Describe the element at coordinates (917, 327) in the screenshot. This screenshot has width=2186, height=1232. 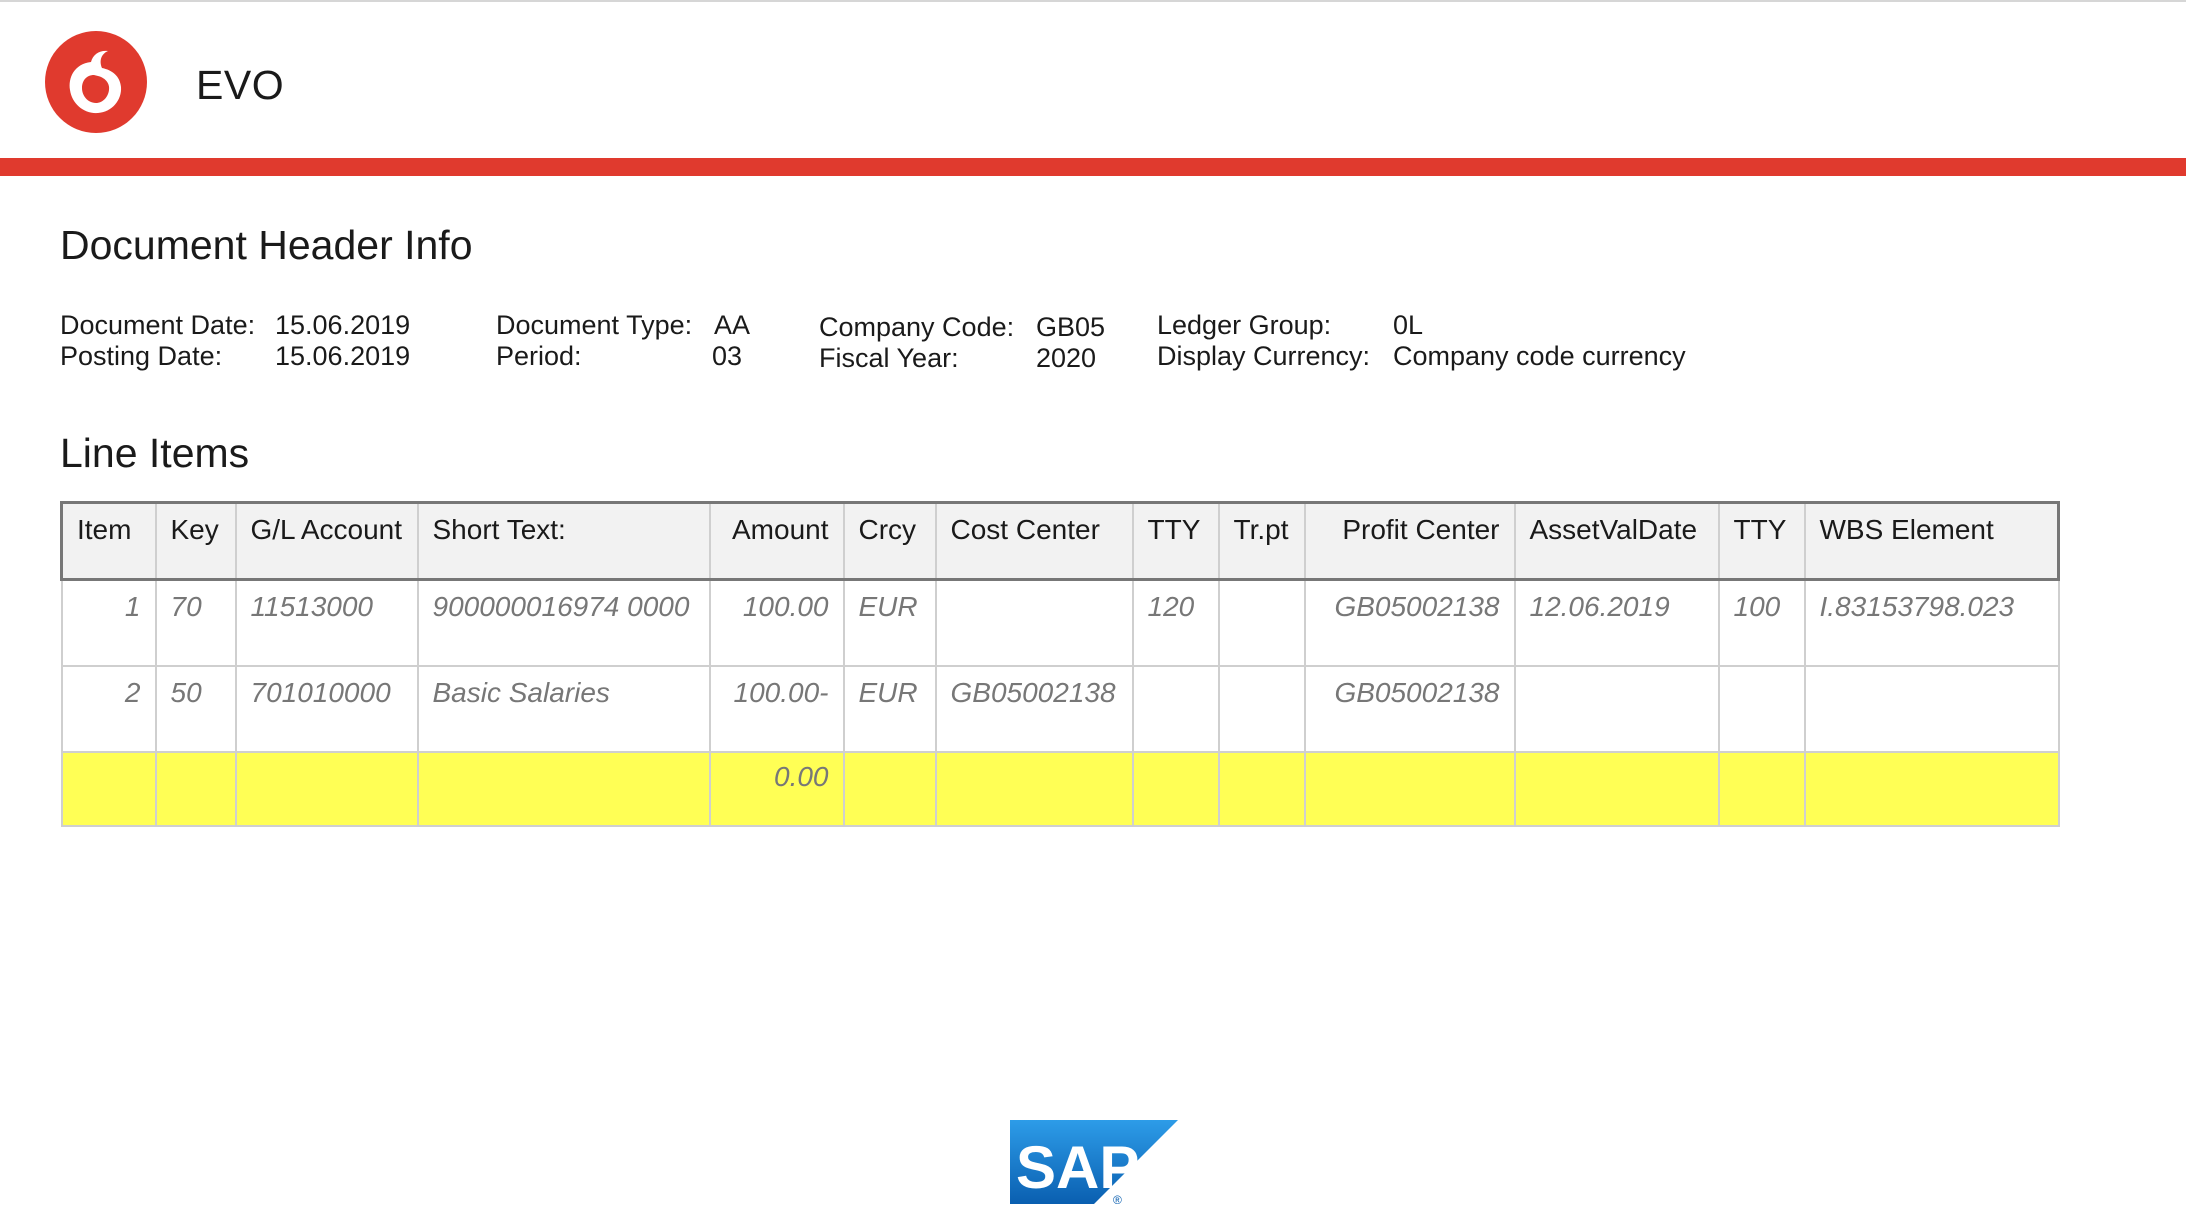
I see `company-code-label: Company Code:` at that location.